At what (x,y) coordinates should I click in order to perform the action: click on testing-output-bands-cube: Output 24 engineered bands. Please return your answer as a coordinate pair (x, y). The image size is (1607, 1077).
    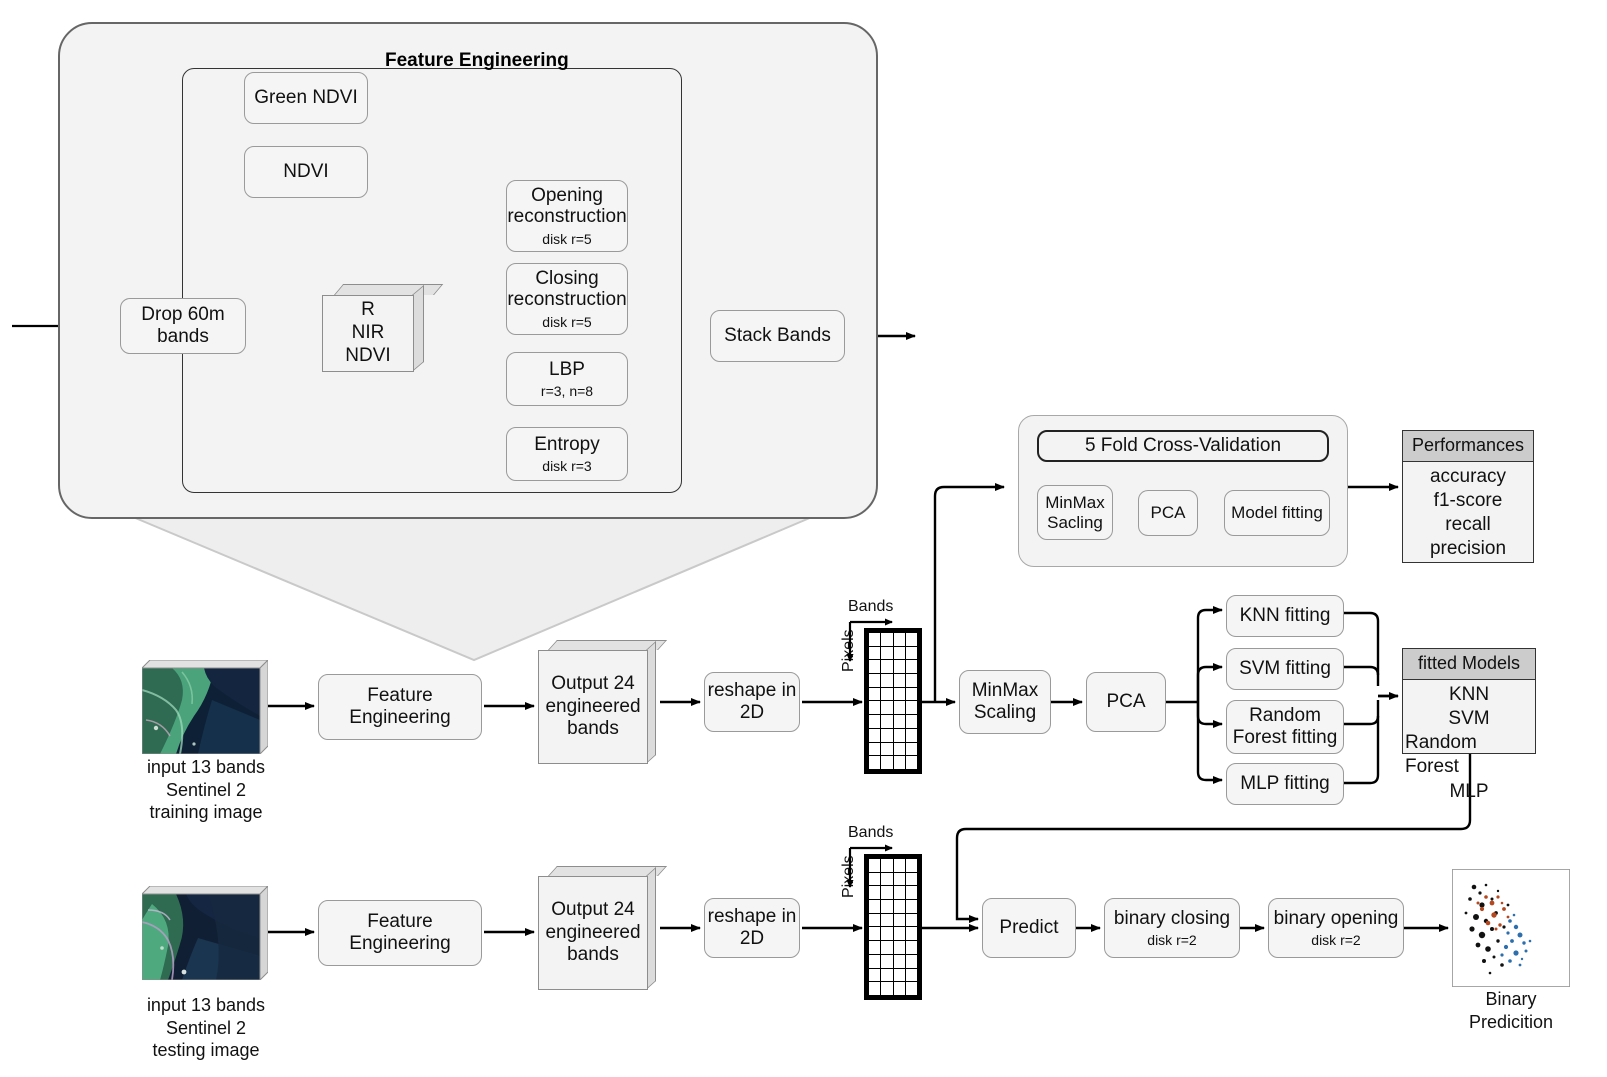
    Looking at the image, I should click on (603, 928).